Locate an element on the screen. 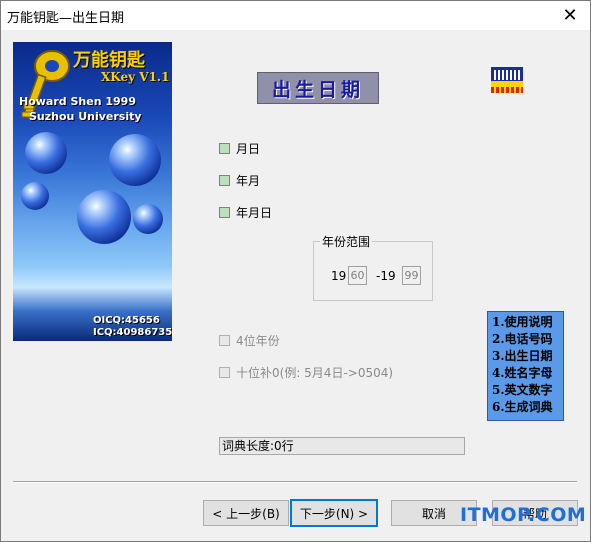  option-year-month: 年月 is located at coordinates (239, 180).